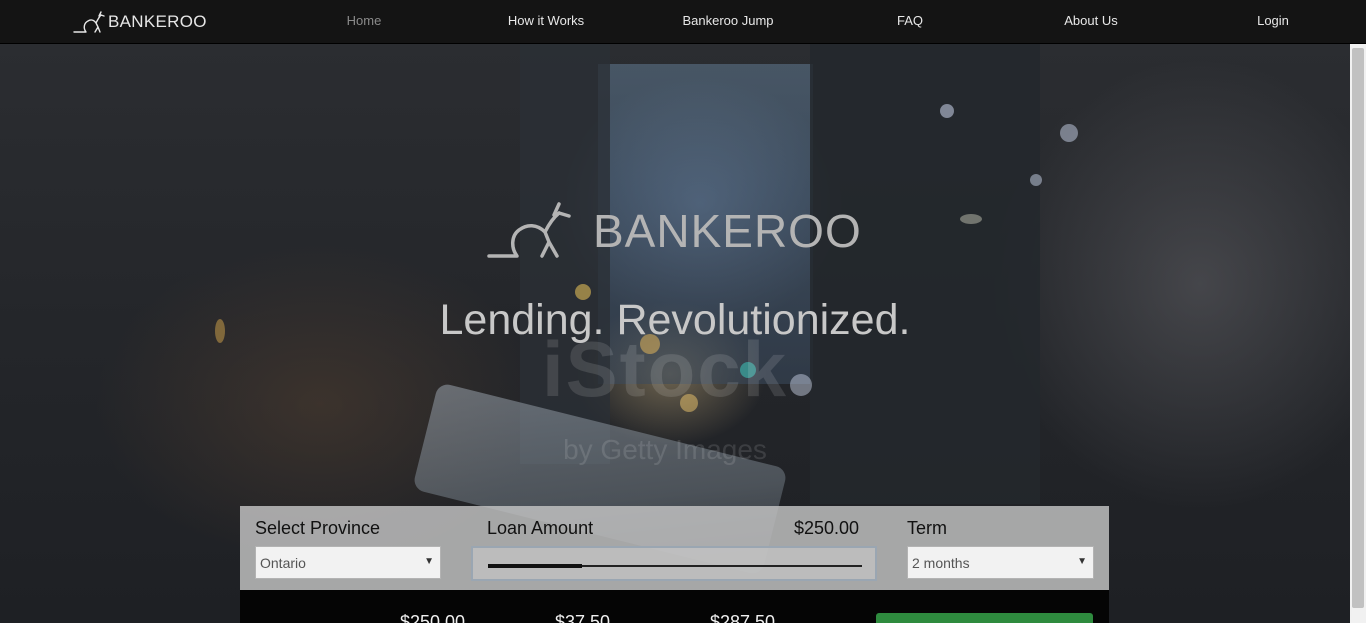 The height and width of the screenshot is (623, 1366). I want to click on loan-amount-label: Loan Amount, so click(540, 528).